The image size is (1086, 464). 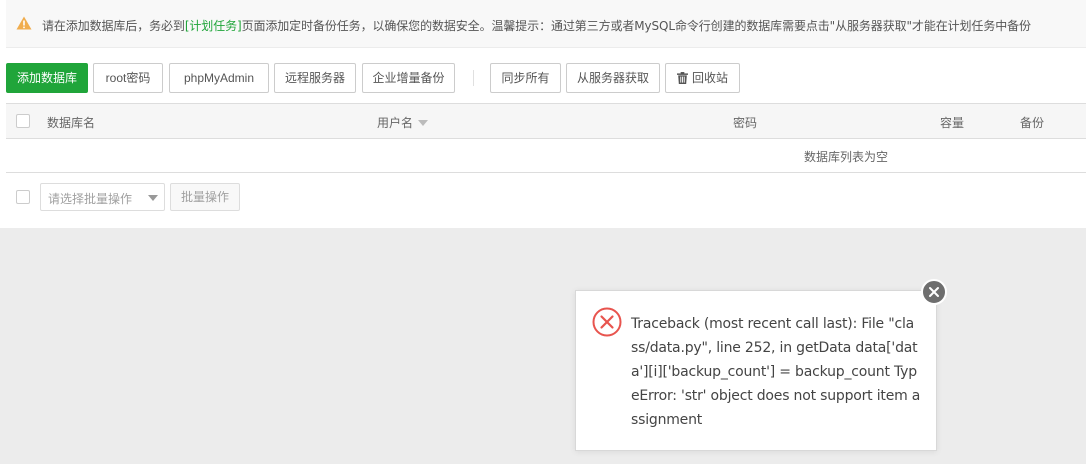 What do you see at coordinates (1032, 123) in the screenshot?
I see `column-backup: 备份` at bounding box center [1032, 123].